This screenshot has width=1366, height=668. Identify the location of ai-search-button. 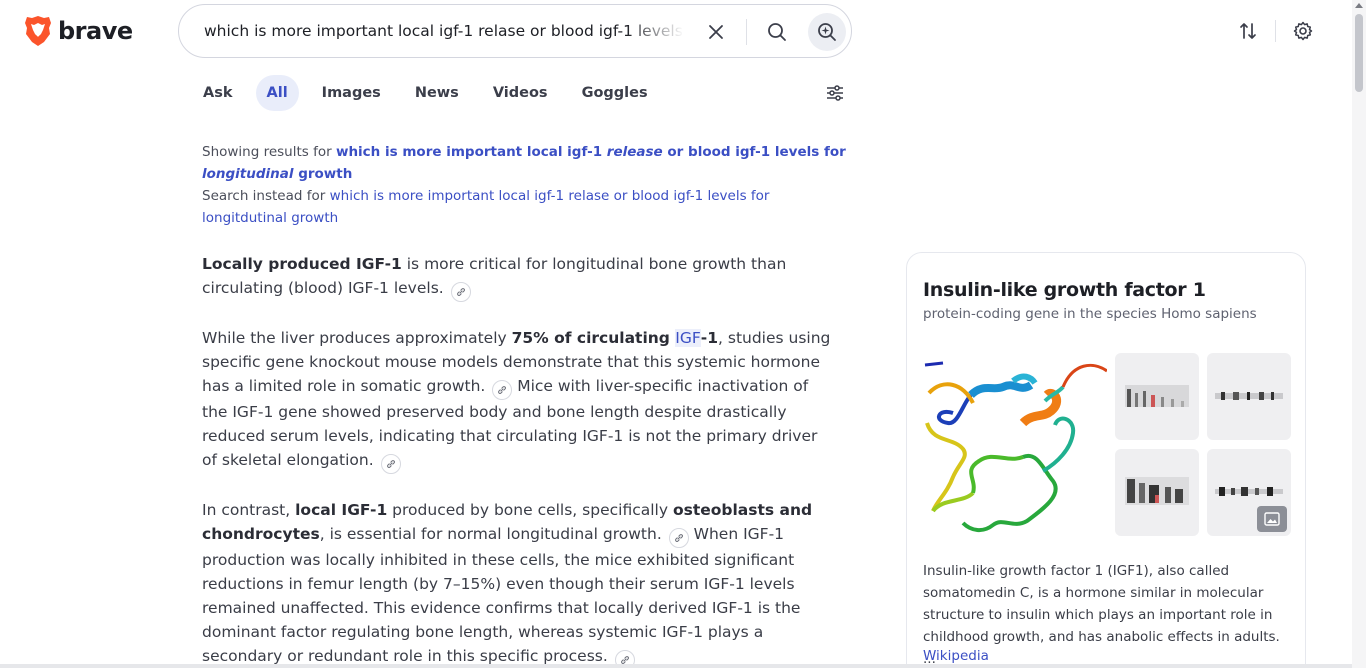
(827, 32).